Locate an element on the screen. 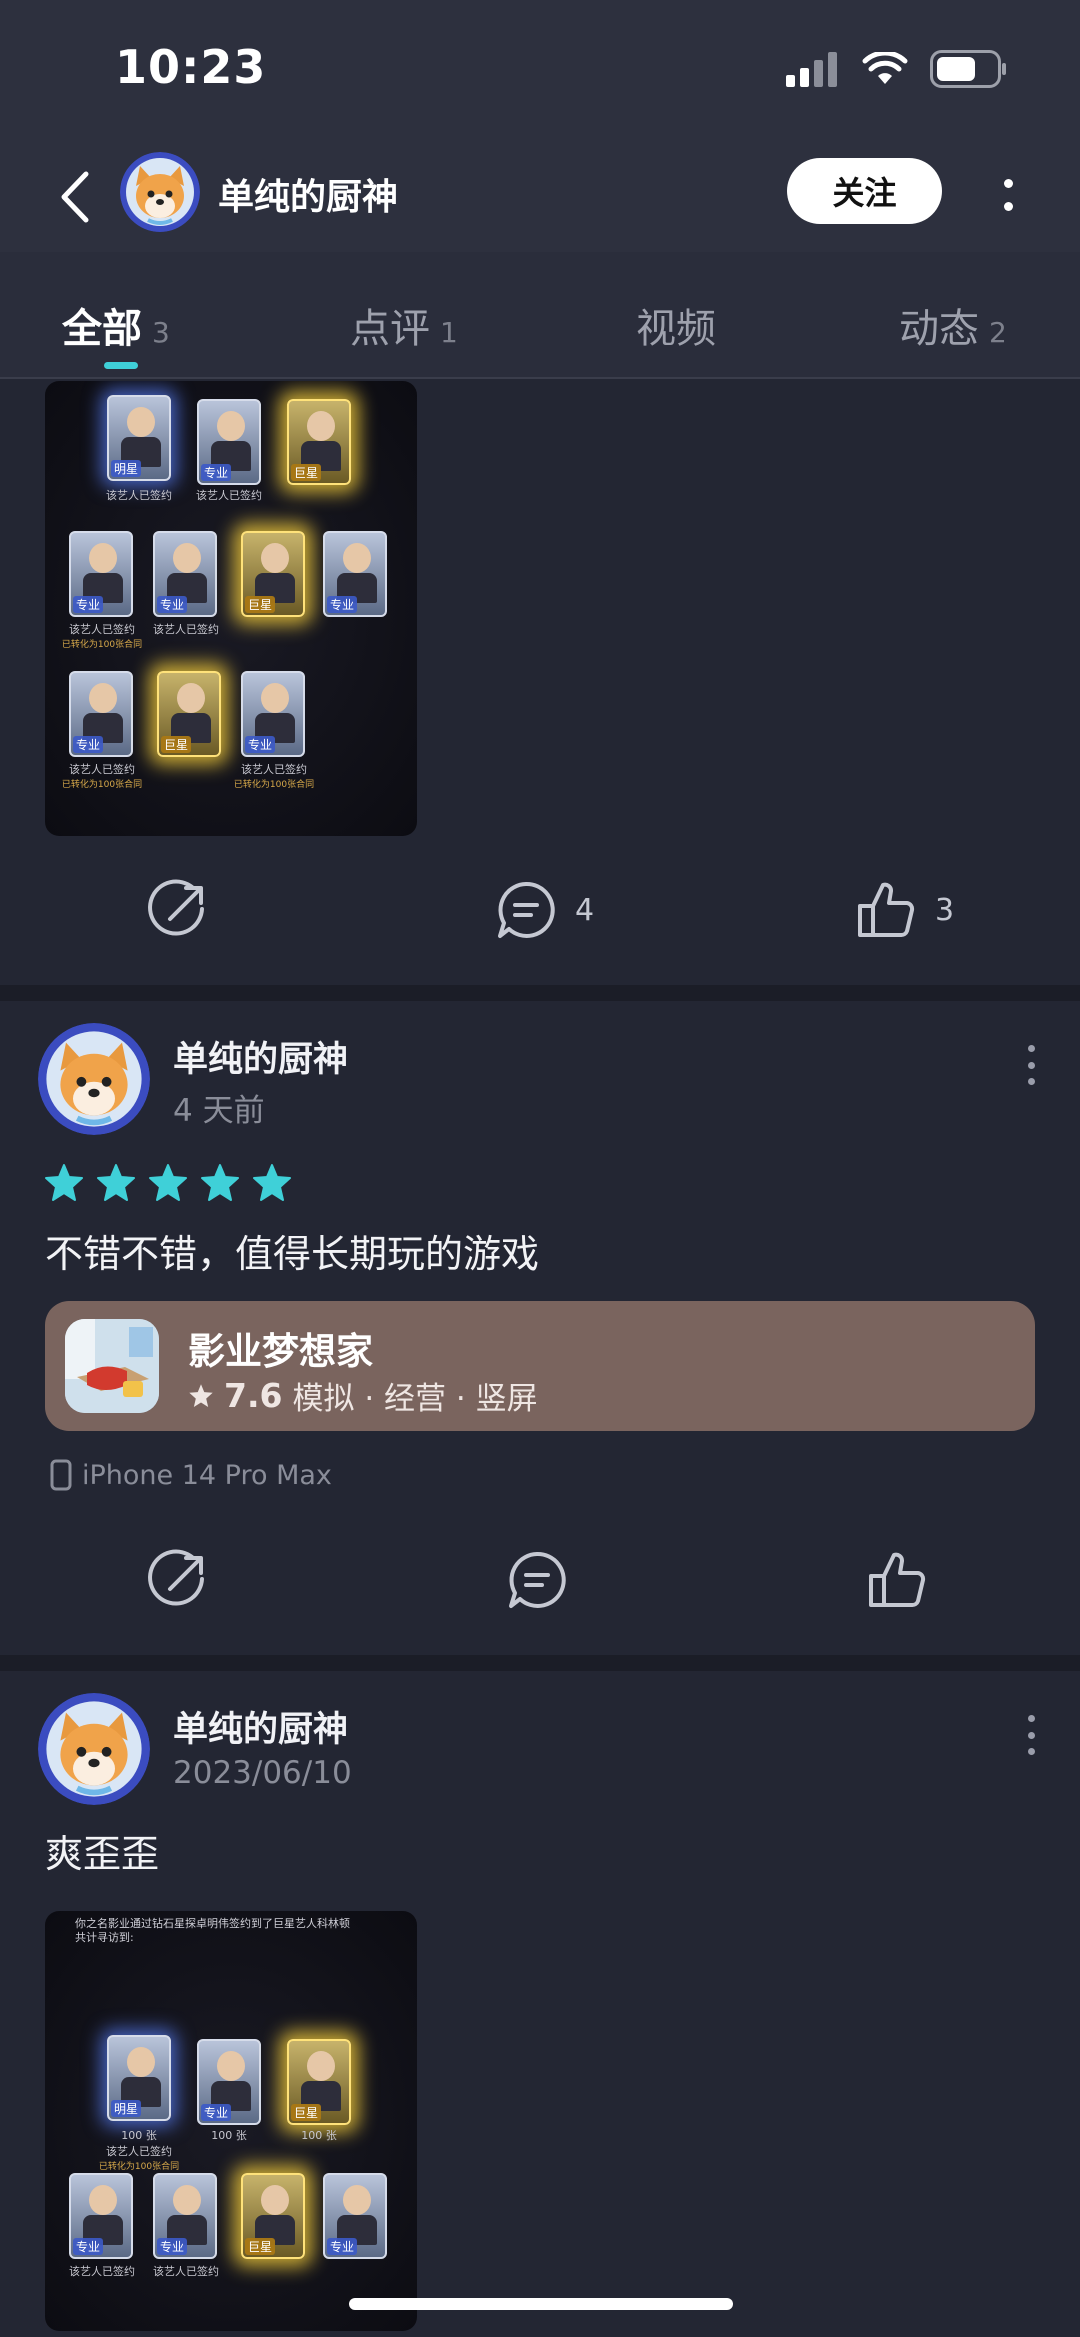 This screenshot has height=2337, width=1080. tab-count: 1 is located at coordinates (449, 332).